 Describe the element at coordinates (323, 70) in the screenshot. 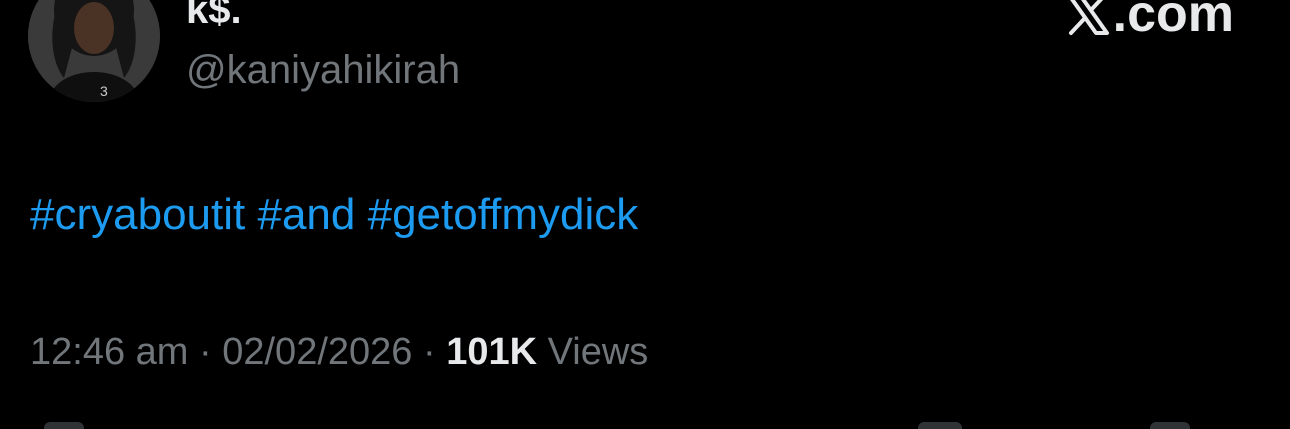

I see `author-handle: @kaniyahikirah` at that location.